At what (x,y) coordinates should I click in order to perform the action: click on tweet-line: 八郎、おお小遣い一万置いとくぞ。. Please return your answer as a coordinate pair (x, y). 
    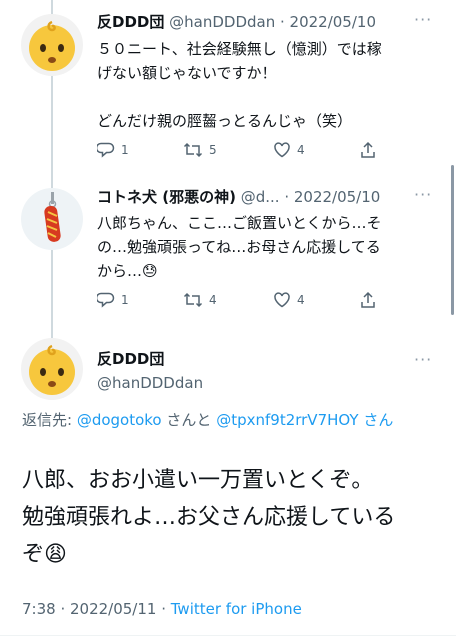
    Looking at the image, I should click on (198, 480).